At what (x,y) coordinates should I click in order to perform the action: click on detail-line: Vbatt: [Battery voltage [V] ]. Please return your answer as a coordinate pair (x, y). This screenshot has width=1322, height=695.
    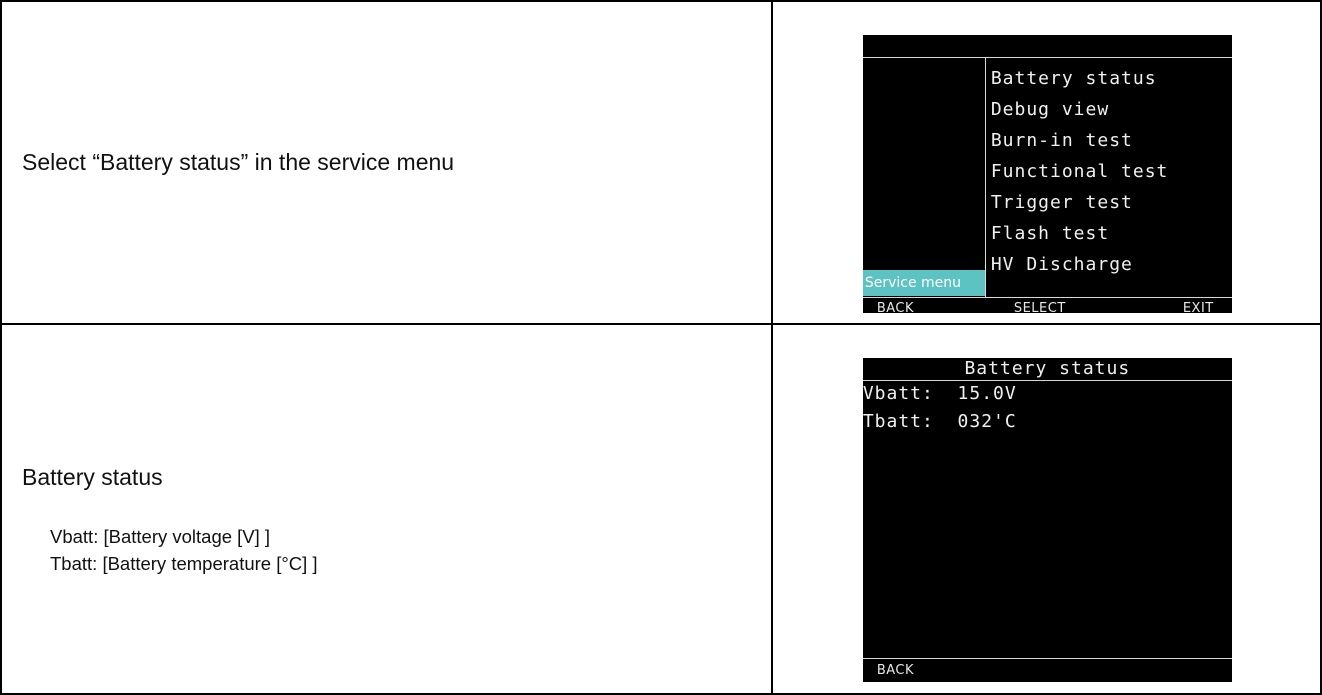
    Looking at the image, I should click on (160, 536).